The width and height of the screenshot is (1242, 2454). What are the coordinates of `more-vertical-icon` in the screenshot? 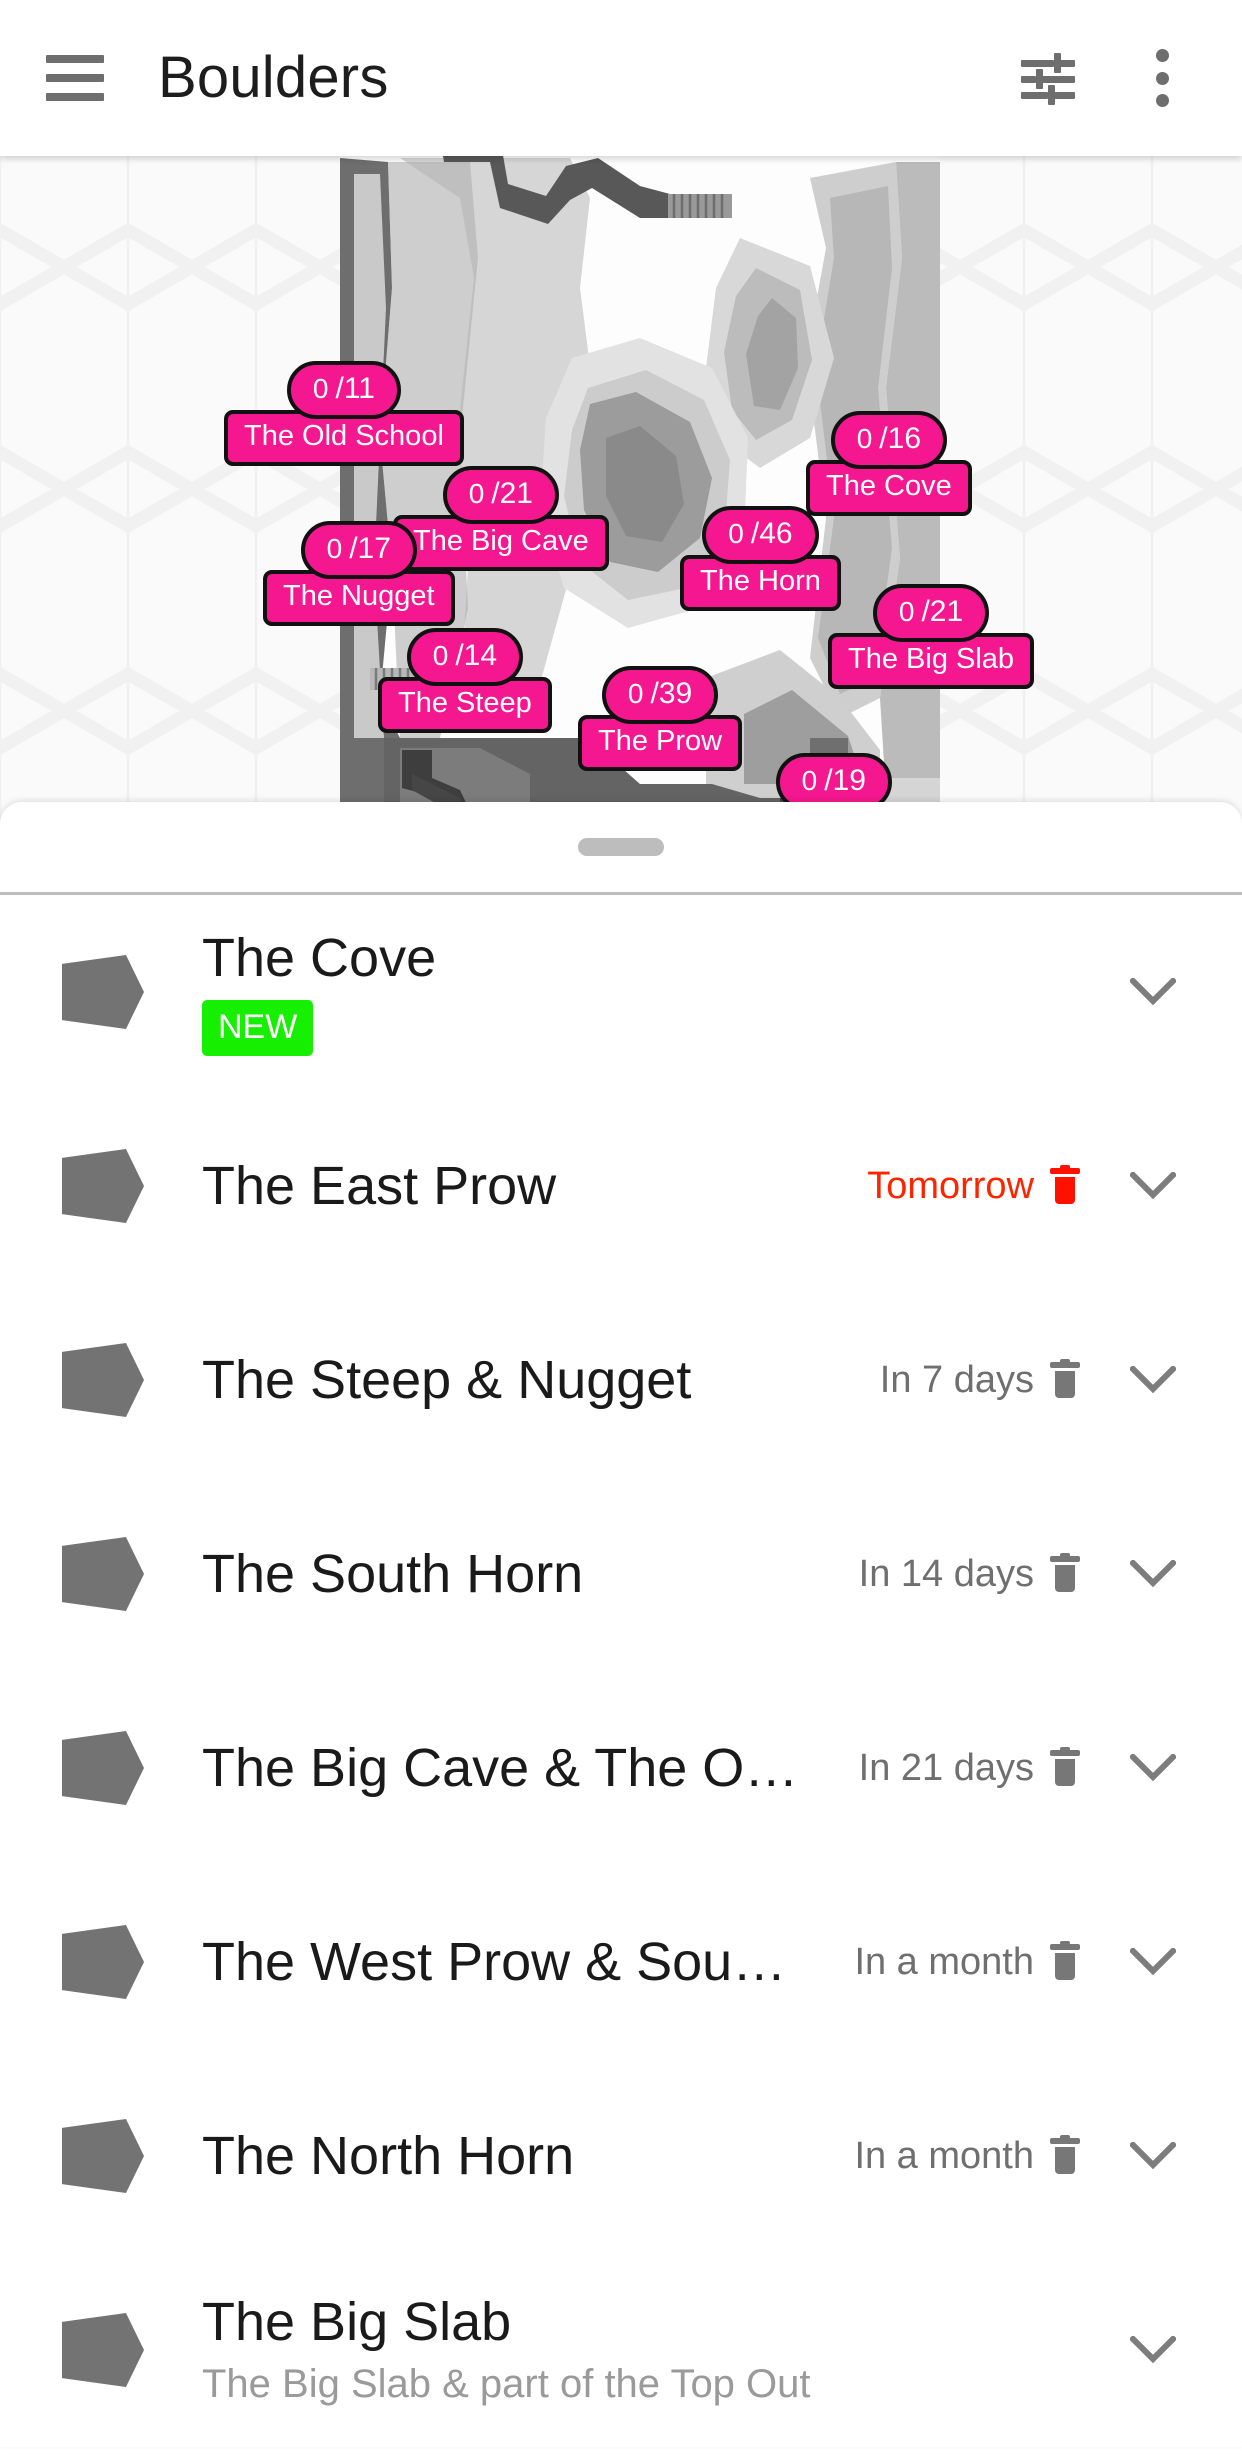 It's located at (1162, 78).